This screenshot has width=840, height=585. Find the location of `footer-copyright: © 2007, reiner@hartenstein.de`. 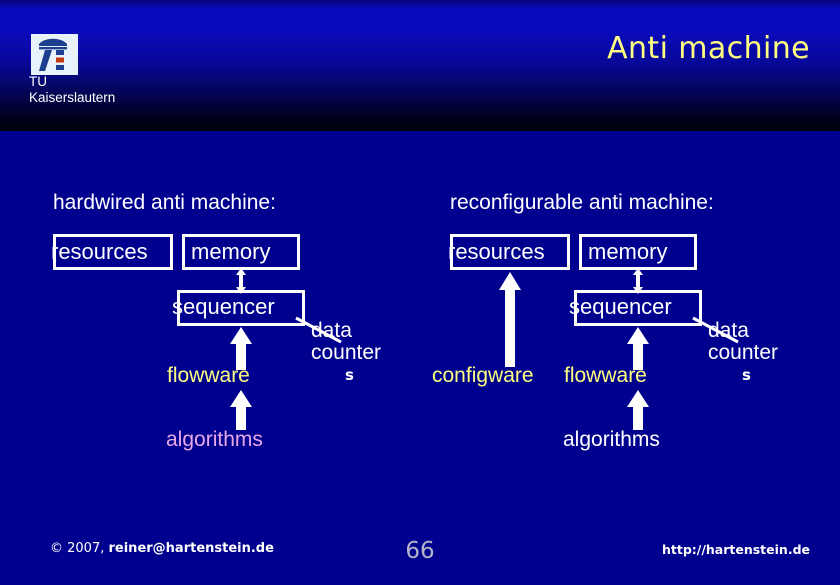

footer-copyright: © 2007, reiner@hartenstein.de is located at coordinates (162, 548).